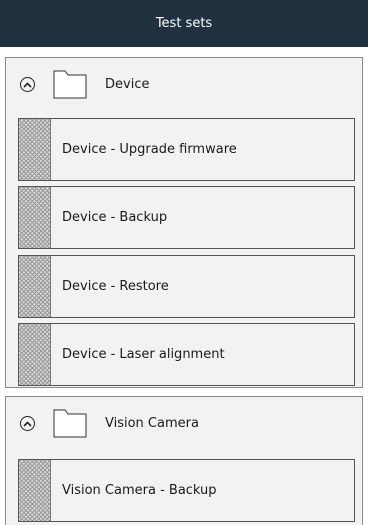  Describe the element at coordinates (127, 84) in the screenshot. I see `group-label: Device` at that location.